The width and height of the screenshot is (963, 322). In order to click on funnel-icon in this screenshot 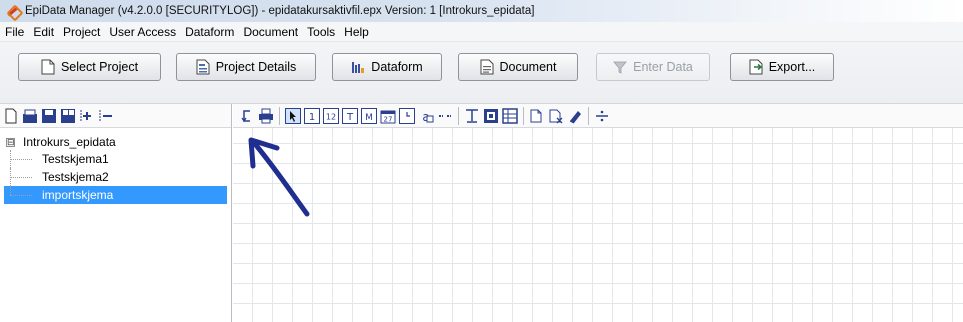, I will do `click(620, 67)`.